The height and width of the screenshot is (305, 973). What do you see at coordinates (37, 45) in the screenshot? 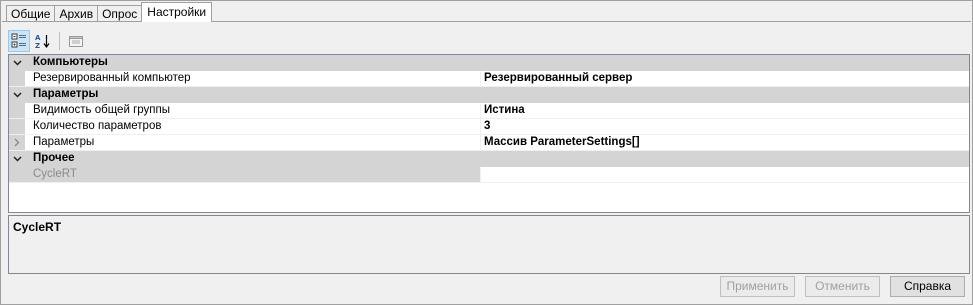
I see `svg-text: Z` at bounding box center [37, 45].